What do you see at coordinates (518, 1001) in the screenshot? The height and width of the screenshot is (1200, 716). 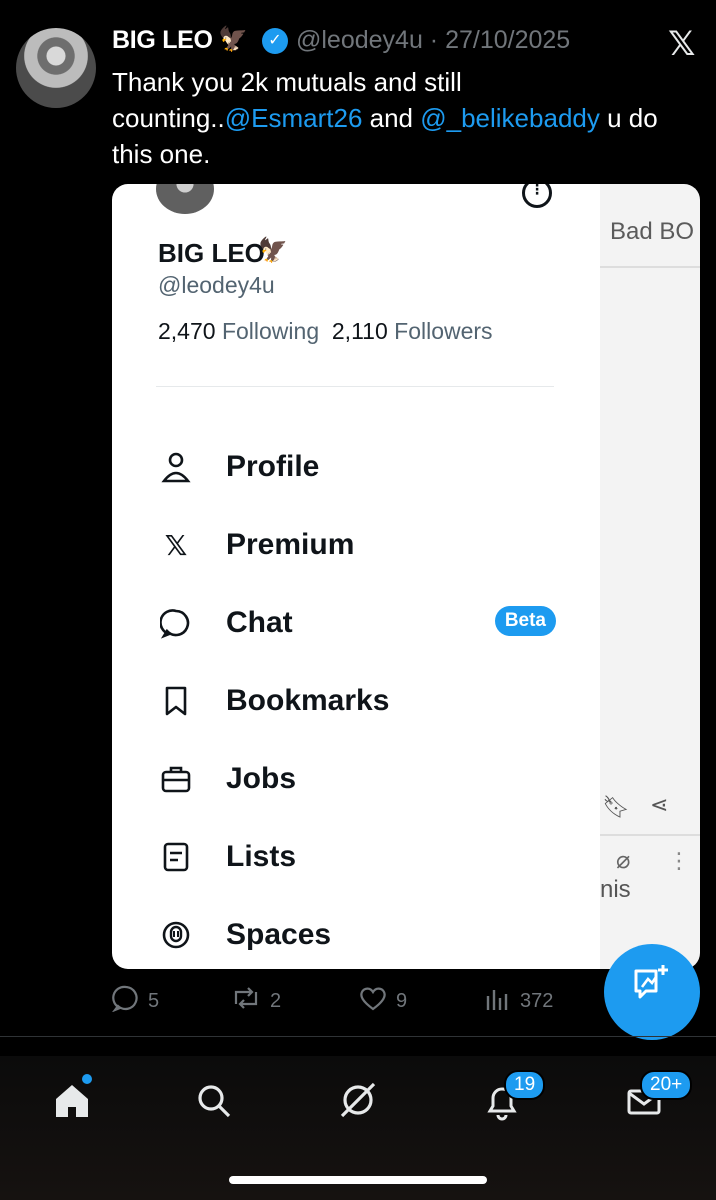 I see `views-button: 372` at bounding box center [518, 1001].